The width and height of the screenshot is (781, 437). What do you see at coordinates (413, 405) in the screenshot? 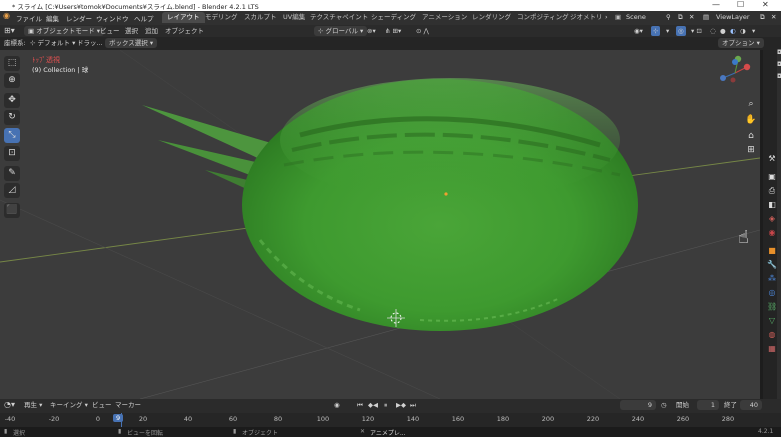
I see `jump-end-icon: ⏭` at bounding box center [413, 405].